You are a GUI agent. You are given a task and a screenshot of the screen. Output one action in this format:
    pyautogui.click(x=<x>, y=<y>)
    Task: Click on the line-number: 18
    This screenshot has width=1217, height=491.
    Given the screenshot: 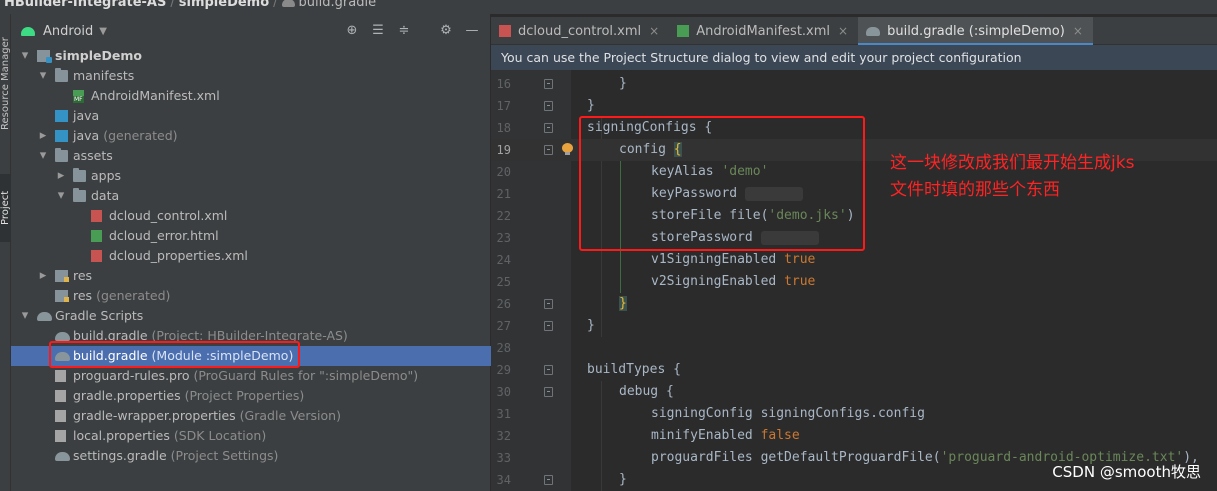 What is the action you would take?
    pyautogui.click(x=503, y=128)
    